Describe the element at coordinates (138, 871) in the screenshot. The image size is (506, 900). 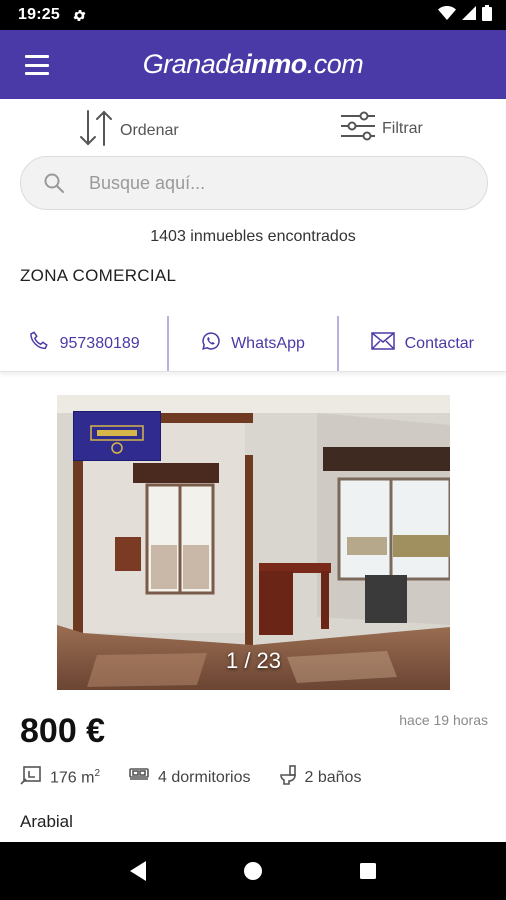
I see `back-icon` at that location.